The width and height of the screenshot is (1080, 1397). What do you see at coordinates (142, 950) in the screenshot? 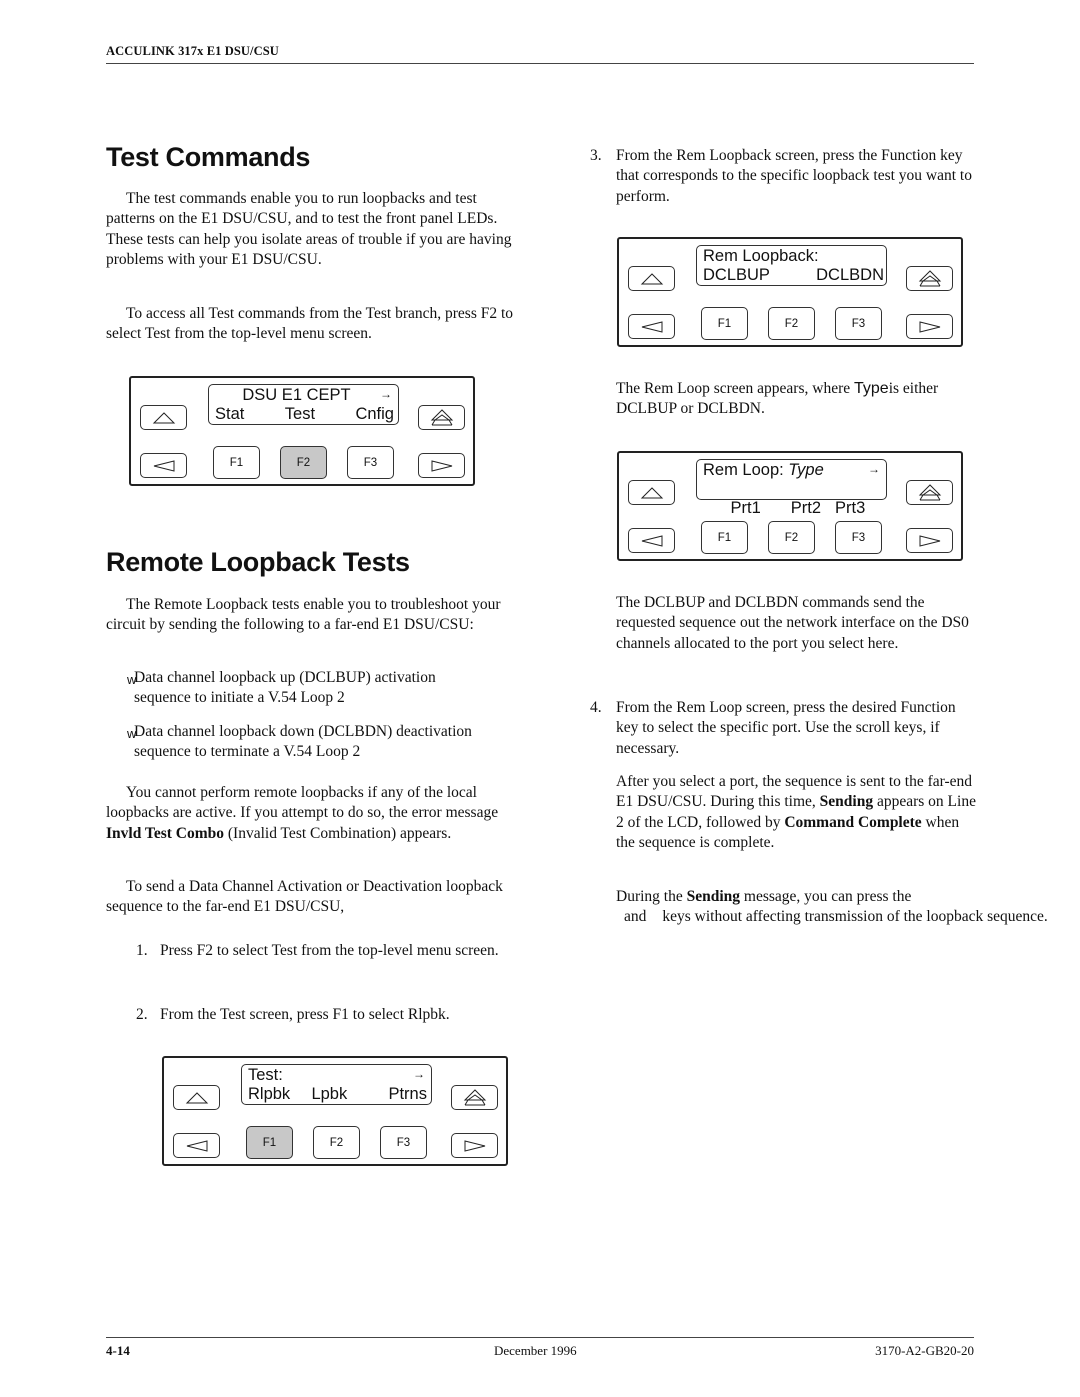
I see `step-number: 1.` at bounding box center [142, 950].